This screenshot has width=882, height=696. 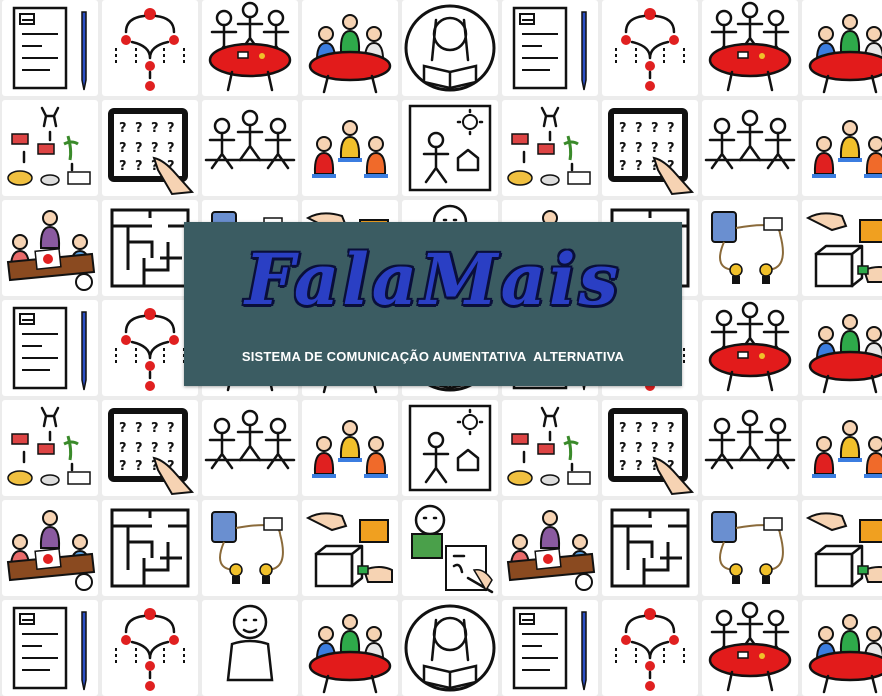 What do you see at coordinates (450, 548) in the screenshot?
I see `reading-writing-icon` at bounding box center [450, 548].